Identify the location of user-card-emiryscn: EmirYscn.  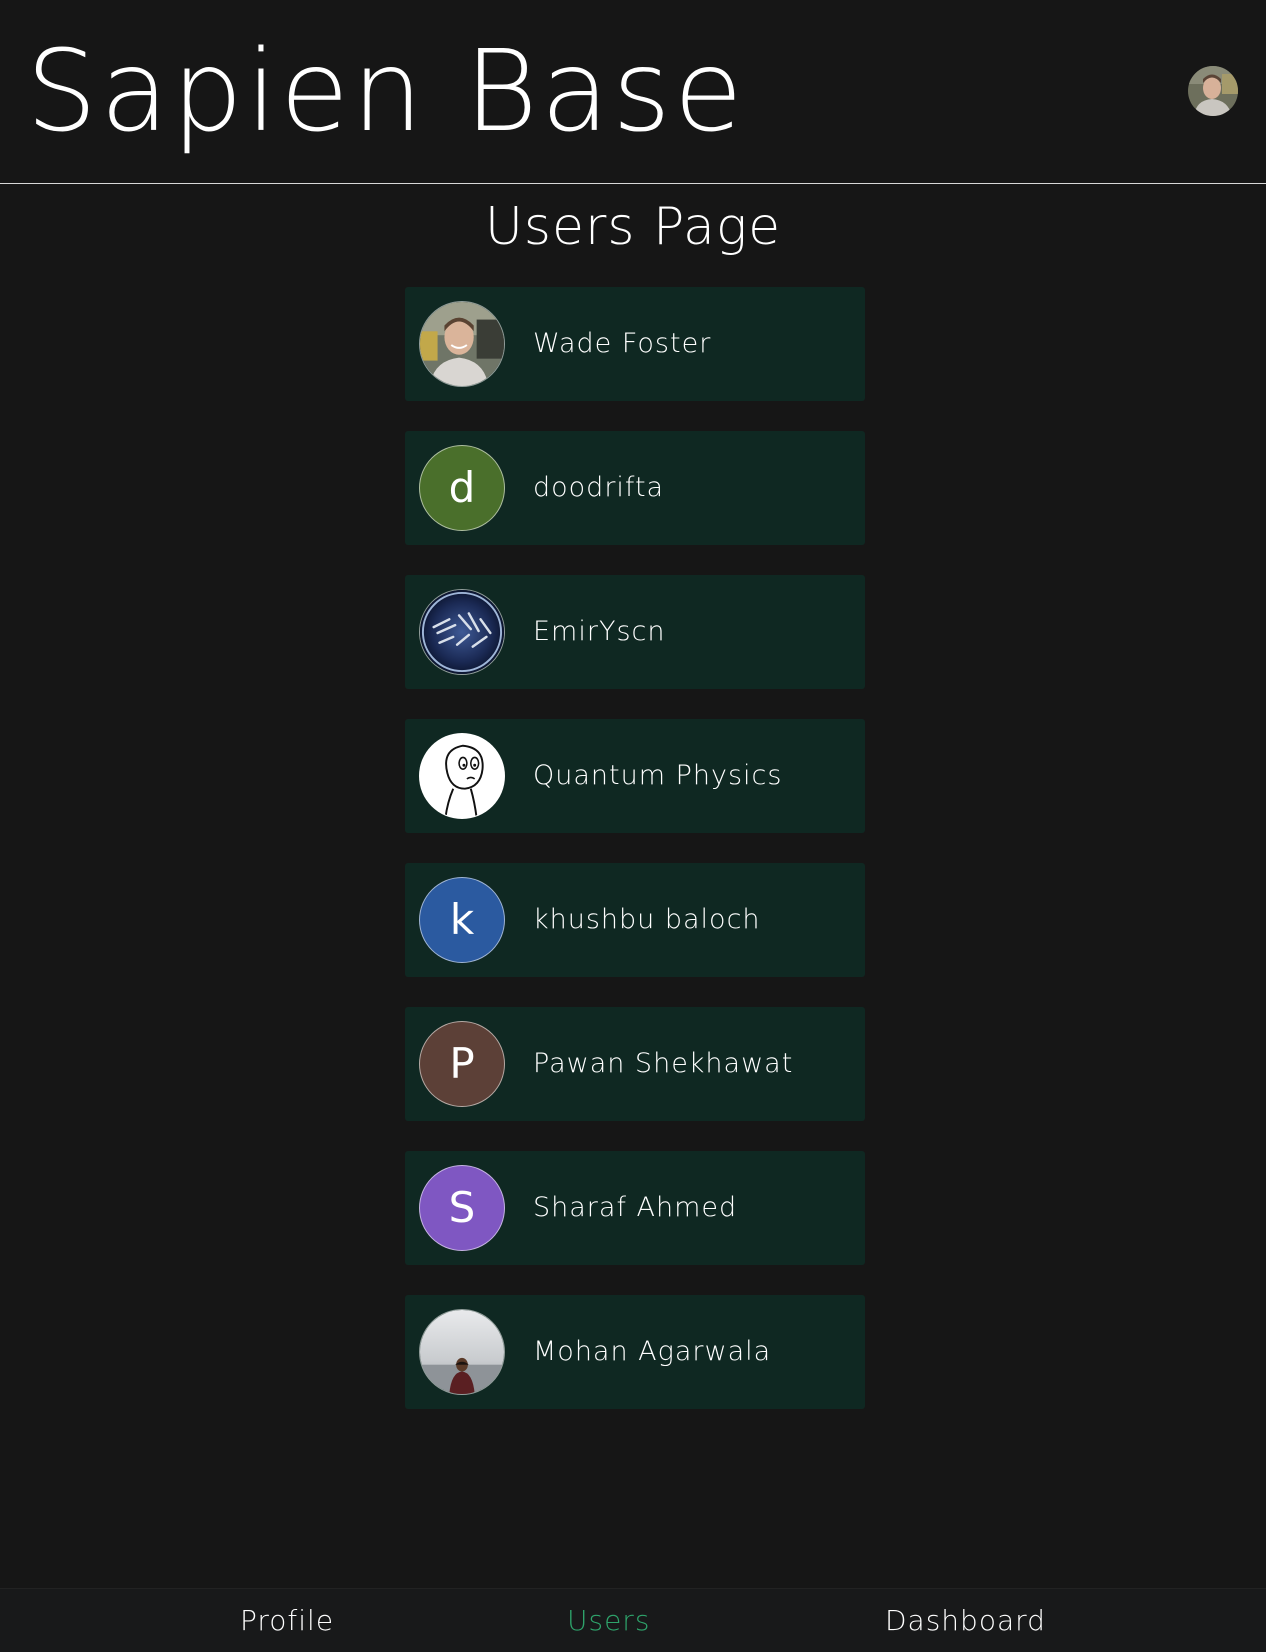
(635, 632).